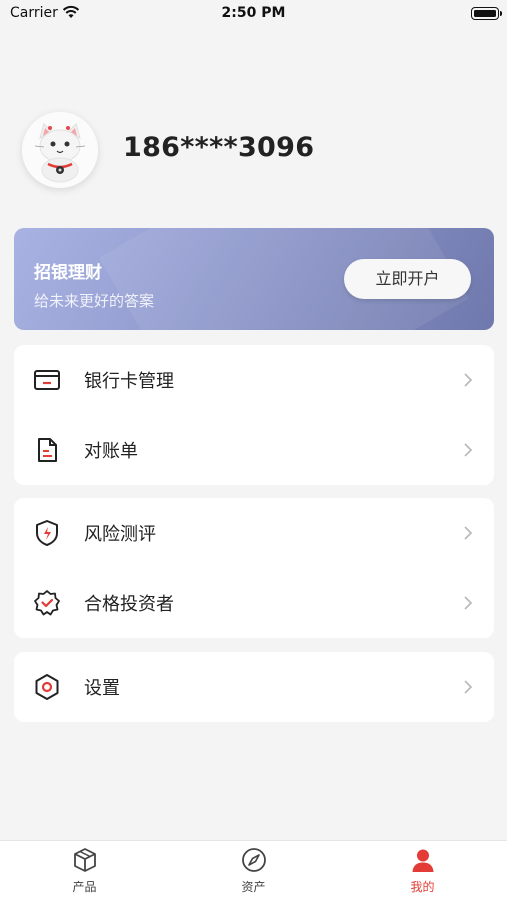  I want to click on avatar, so click(60, 150).